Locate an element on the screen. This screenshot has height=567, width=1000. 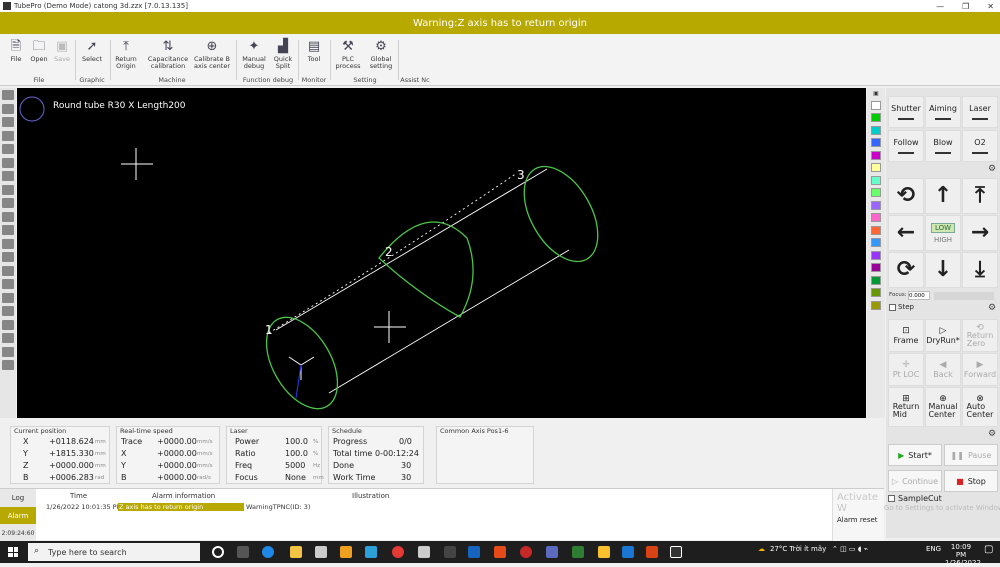
pointer-tool-icon is located at coordinates (8, 95).